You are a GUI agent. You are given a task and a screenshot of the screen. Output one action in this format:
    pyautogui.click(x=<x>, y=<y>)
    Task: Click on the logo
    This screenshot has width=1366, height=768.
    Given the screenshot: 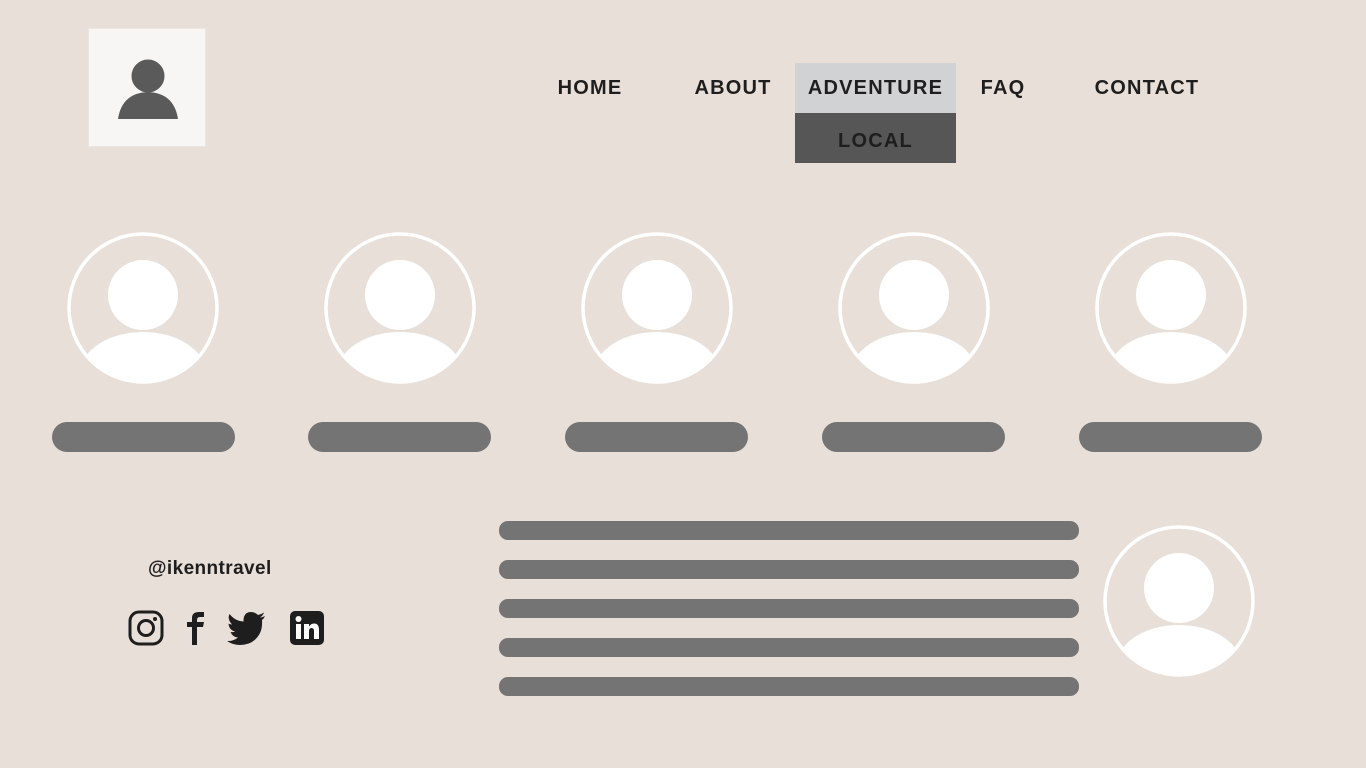 What is the action you would take?
    pyautogui.click(x=147, y=87)
    